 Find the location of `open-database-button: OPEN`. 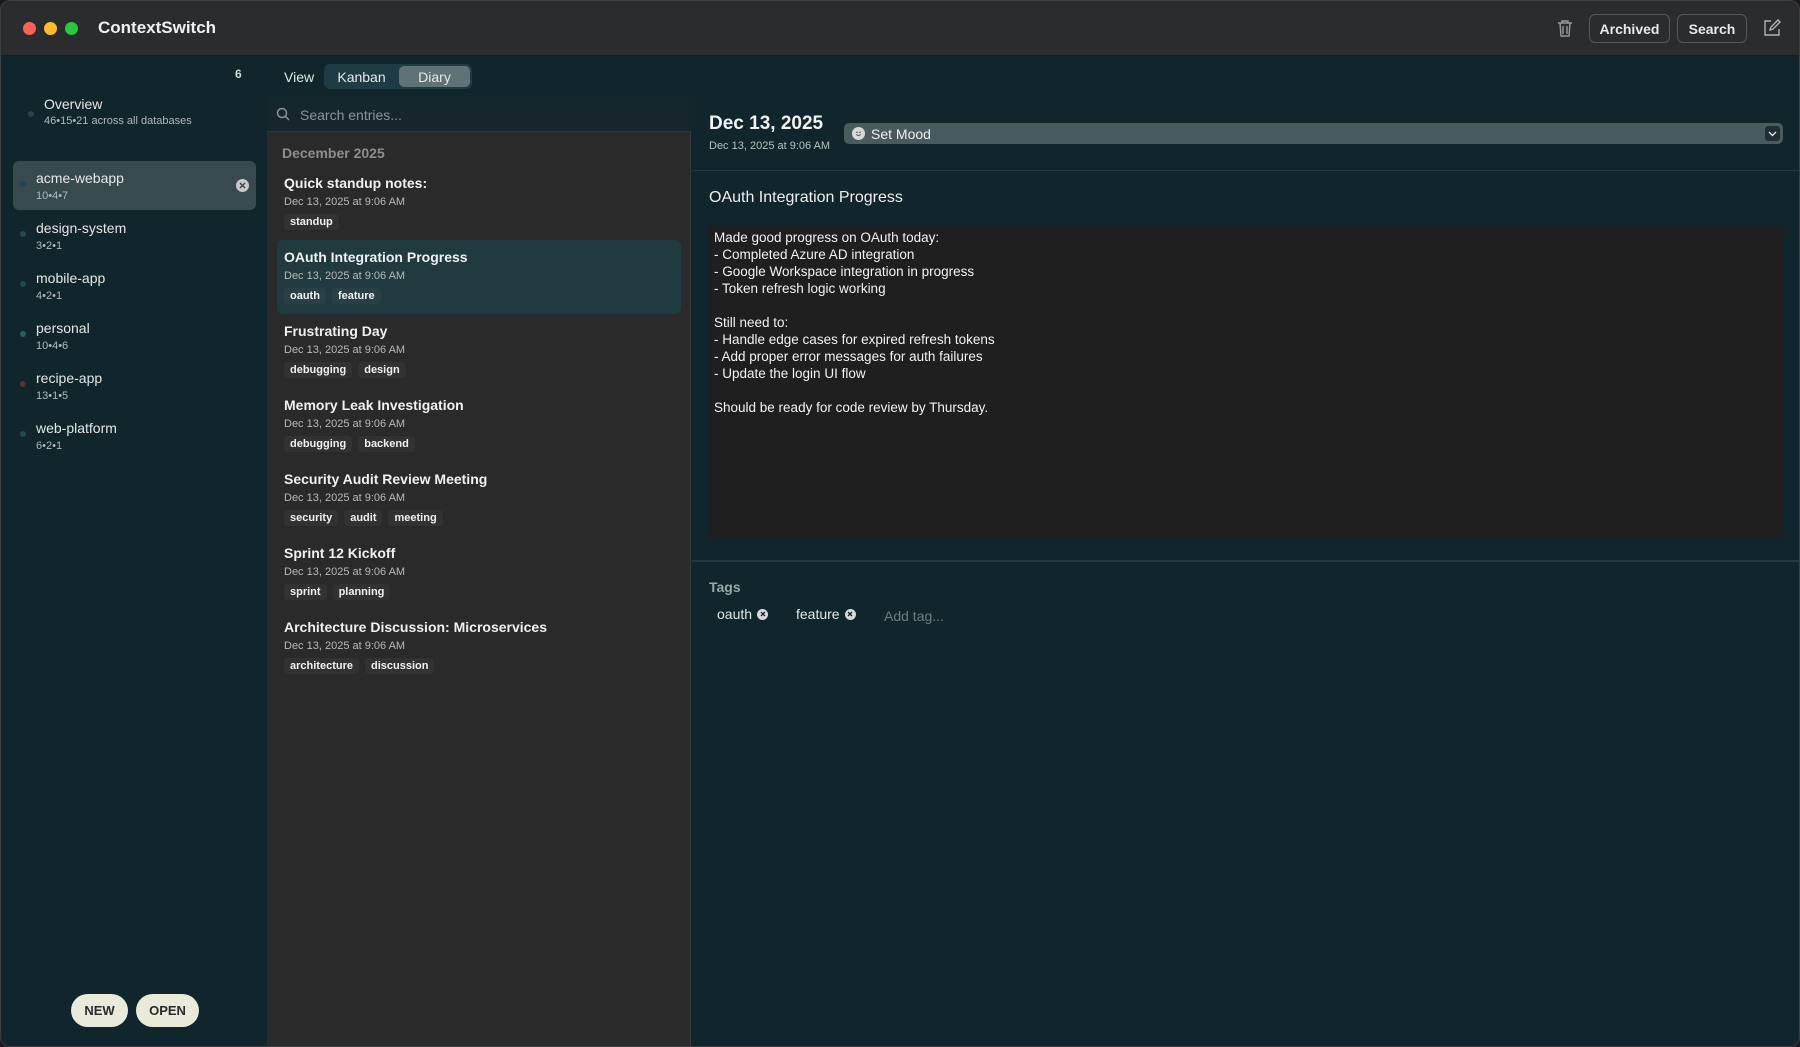

open-database-button: OPEN is located at coordinates (167, 1010).